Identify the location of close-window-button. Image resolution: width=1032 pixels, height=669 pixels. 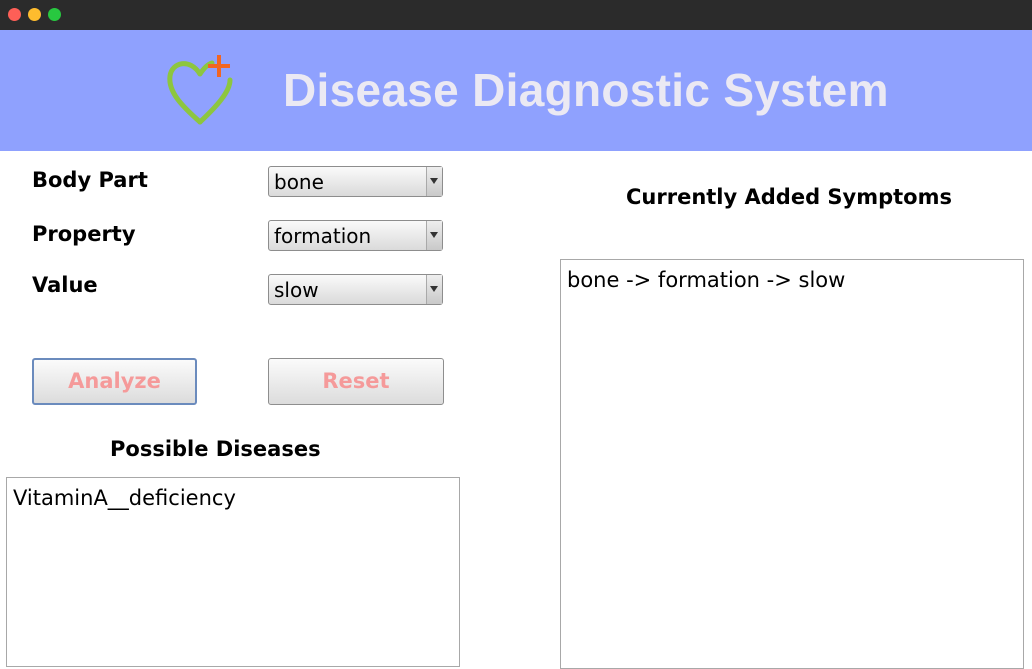
(14, 14).